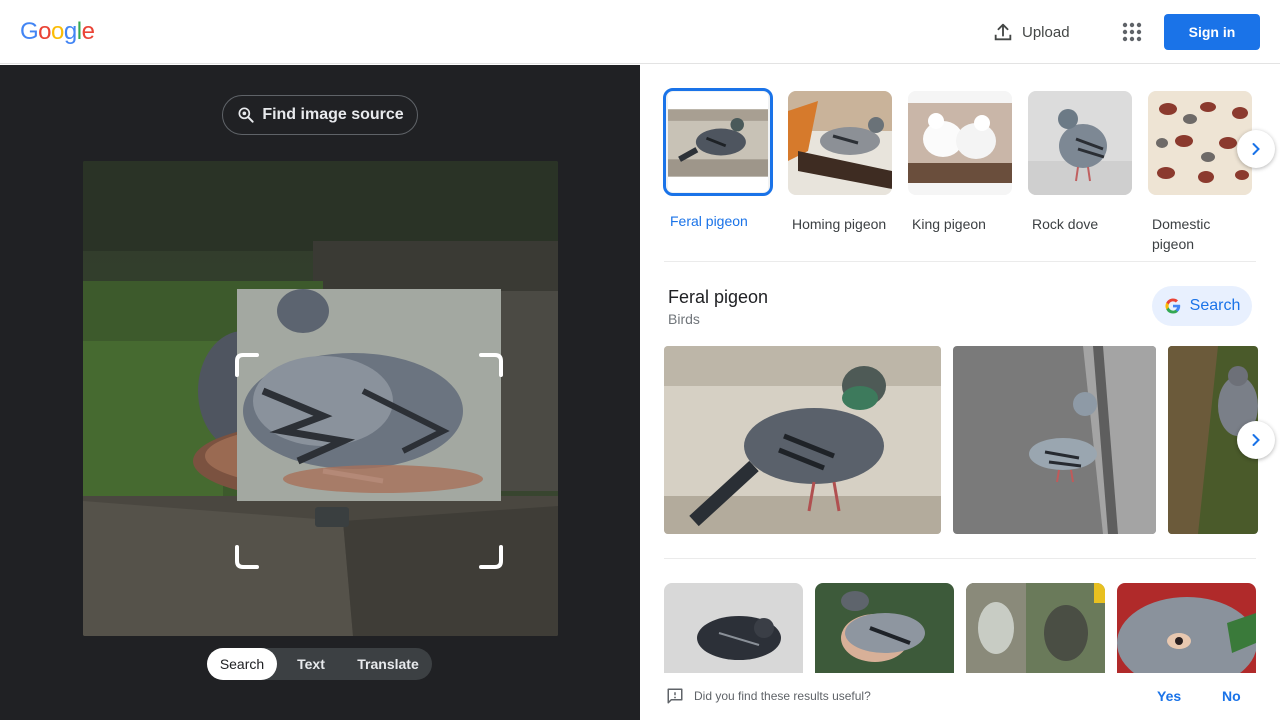 This screenshot has height=720, width=1280. Describe the element at coordinates (839, 224) in the screenshot. I see `entity-chip-label: Homing pigeon` at that location.